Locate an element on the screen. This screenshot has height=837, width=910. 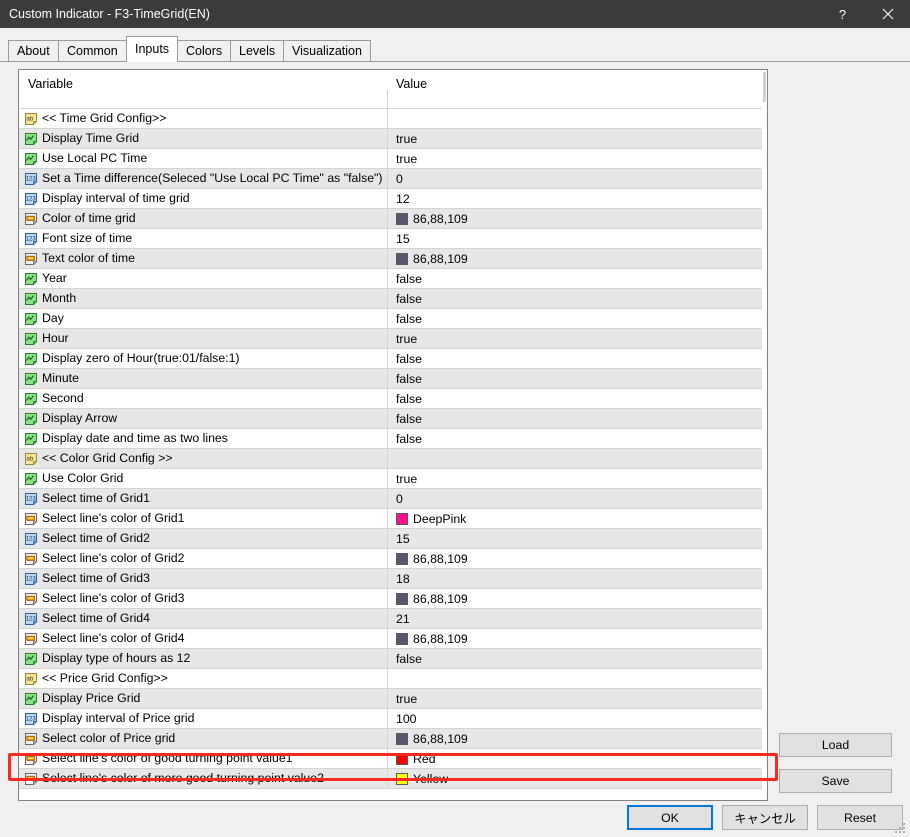
table-row: Hour true is located at coordinates (393, 339).